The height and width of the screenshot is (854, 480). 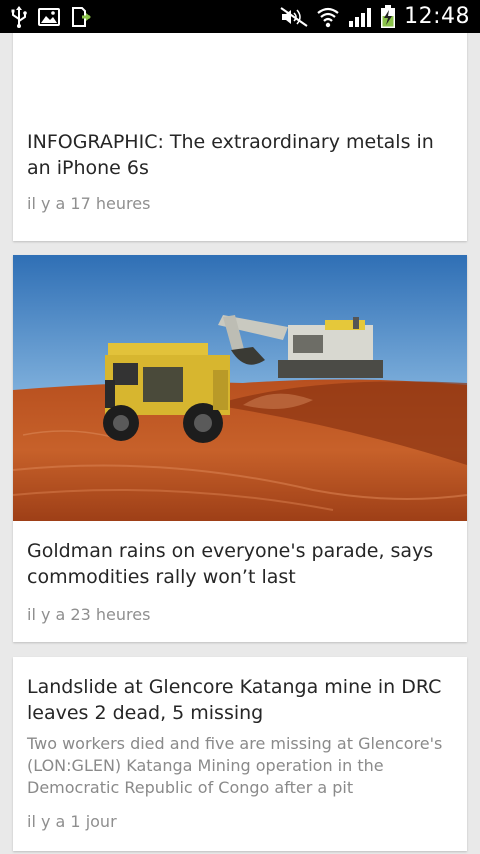 I want to click on status-bar-system: 12:48, so click(x=380, y=16).